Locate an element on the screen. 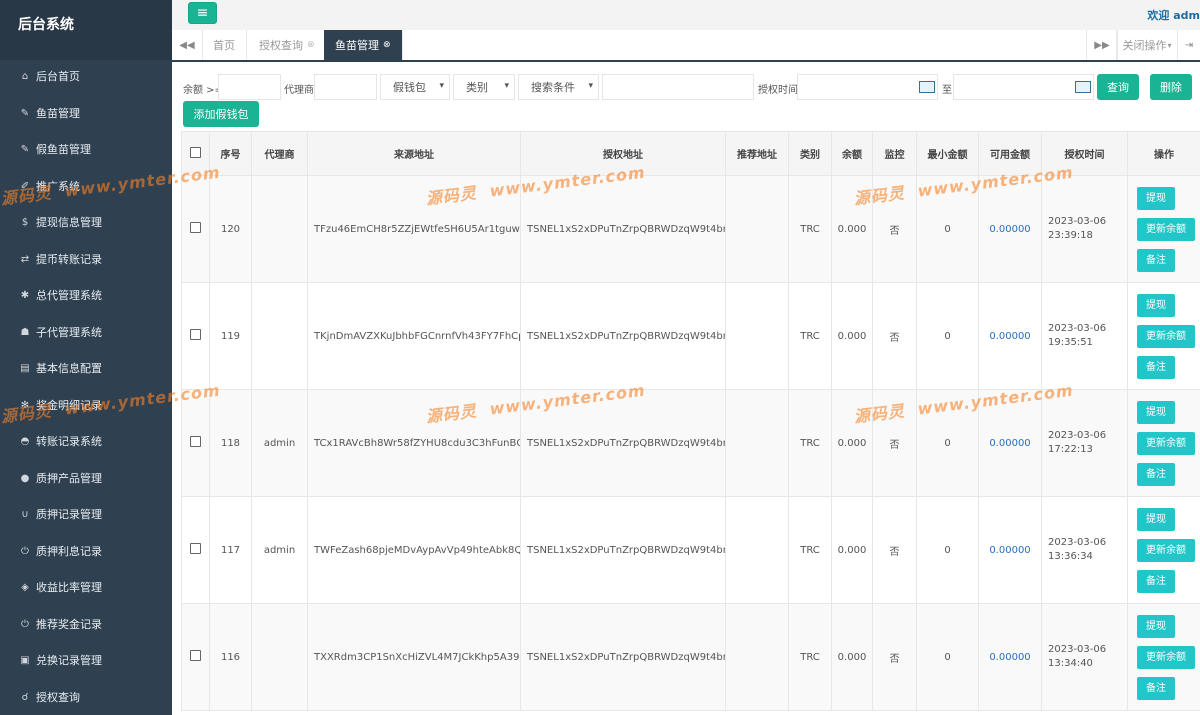 The image size is (1200, 715). sidebar-item: ☌ 授权查询 is located at coordinates (86, 697).